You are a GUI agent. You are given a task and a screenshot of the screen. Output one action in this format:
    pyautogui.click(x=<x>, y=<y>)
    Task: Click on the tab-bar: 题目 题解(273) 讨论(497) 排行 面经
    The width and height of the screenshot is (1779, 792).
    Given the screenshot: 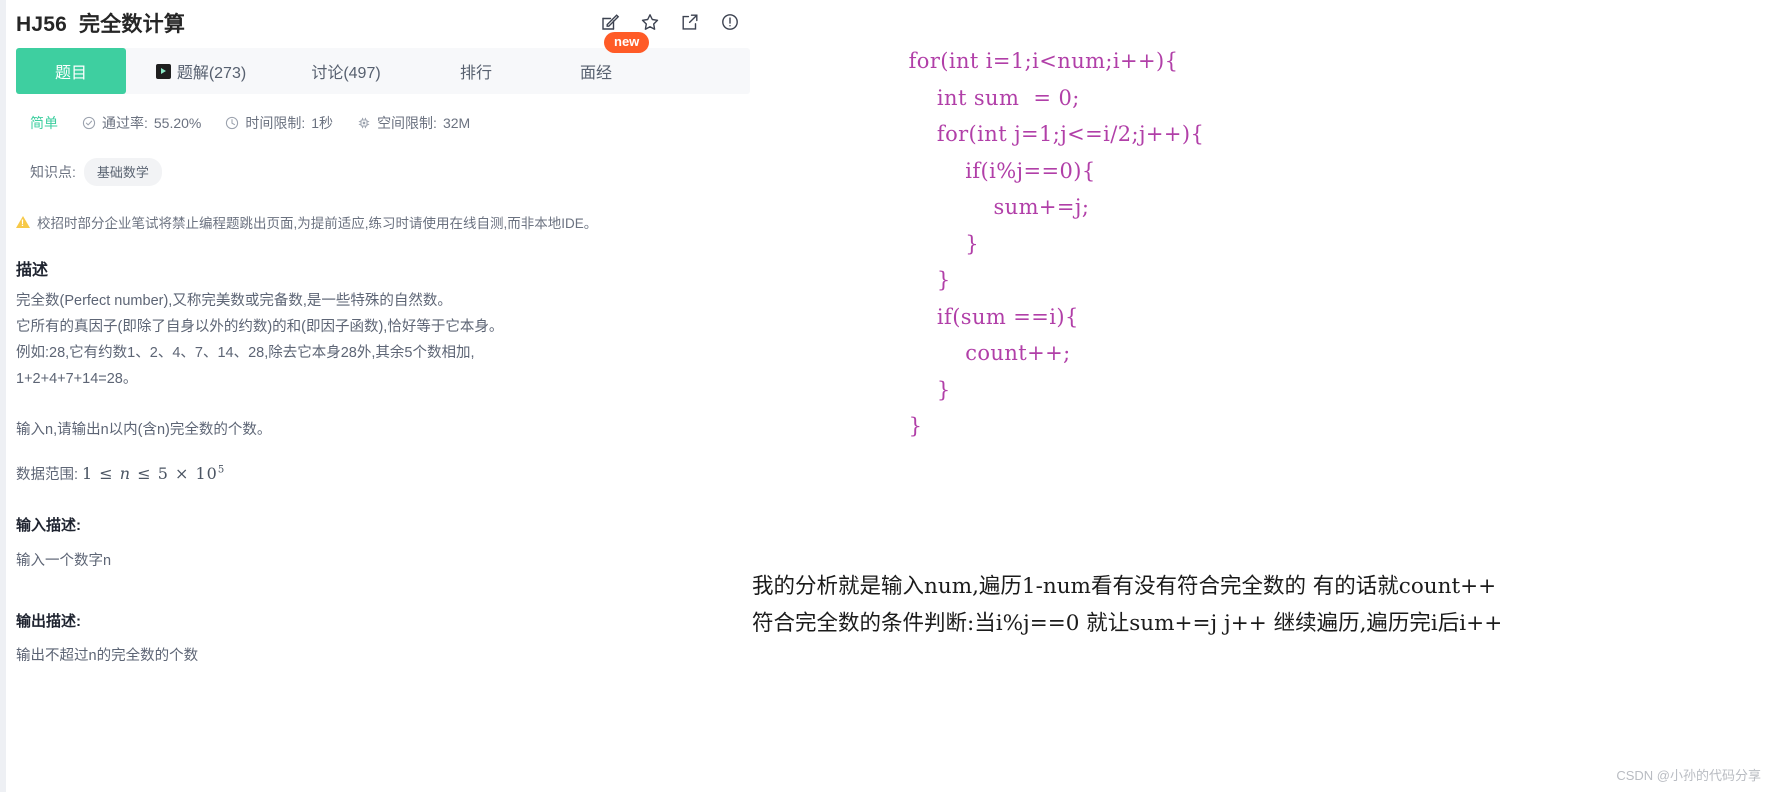 What is the action you would take?
    pyautogui.click(x=383, y=71)
    